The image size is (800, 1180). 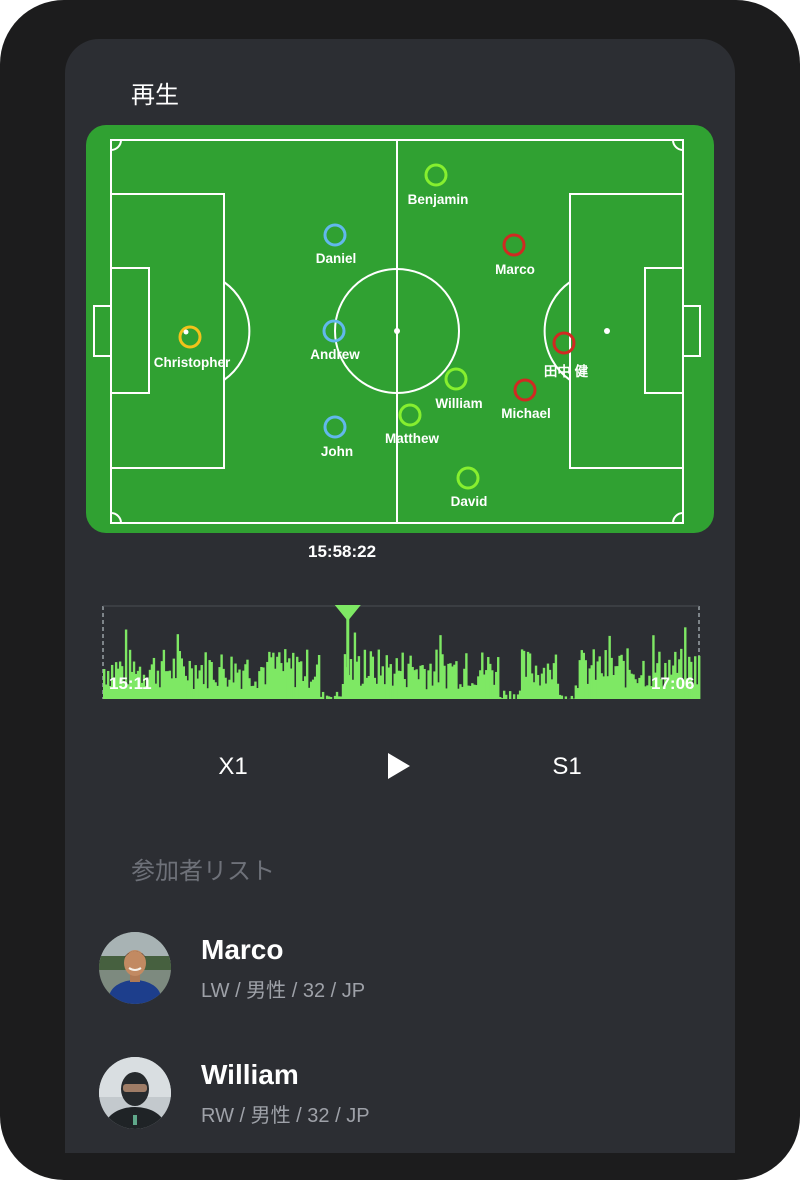 I want to click on player-marker-michael, so click(x=525, y=390).